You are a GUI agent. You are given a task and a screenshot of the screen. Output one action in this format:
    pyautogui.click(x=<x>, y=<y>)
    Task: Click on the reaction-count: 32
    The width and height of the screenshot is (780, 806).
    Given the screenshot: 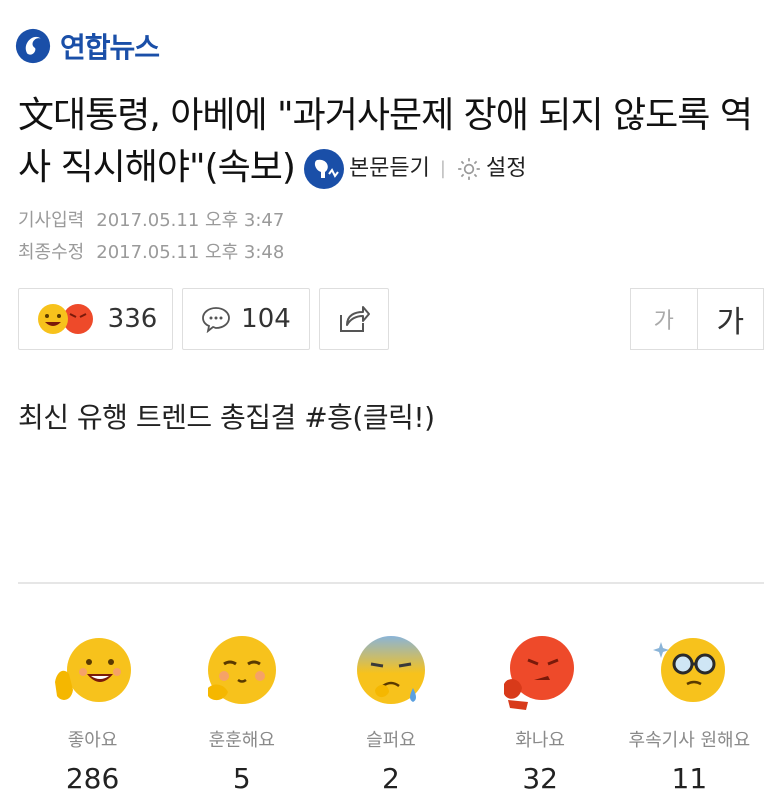 What is the action you would take?
    pyautogui.click(x=540, y=778)
    